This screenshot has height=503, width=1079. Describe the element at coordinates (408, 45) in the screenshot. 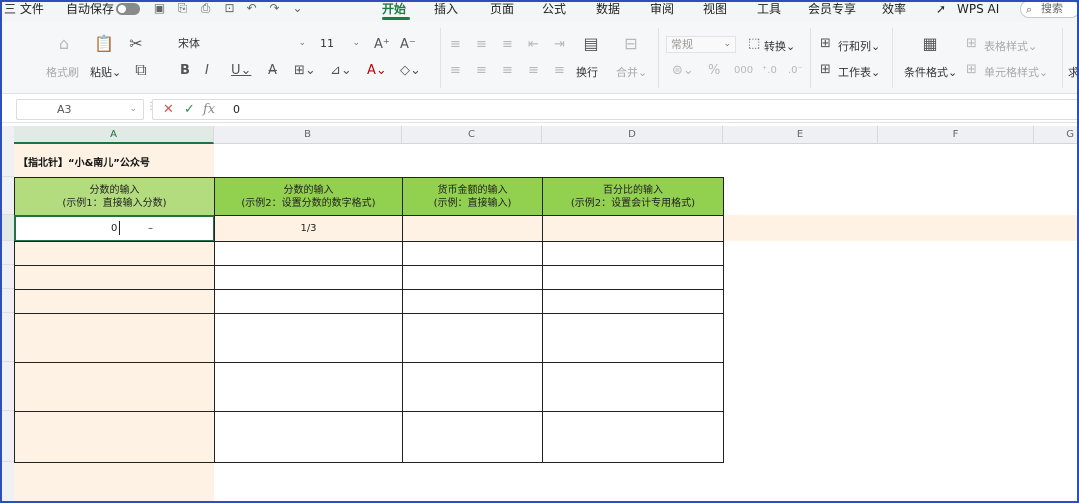

I see `decrease-font-icon: A⁻` at that location.